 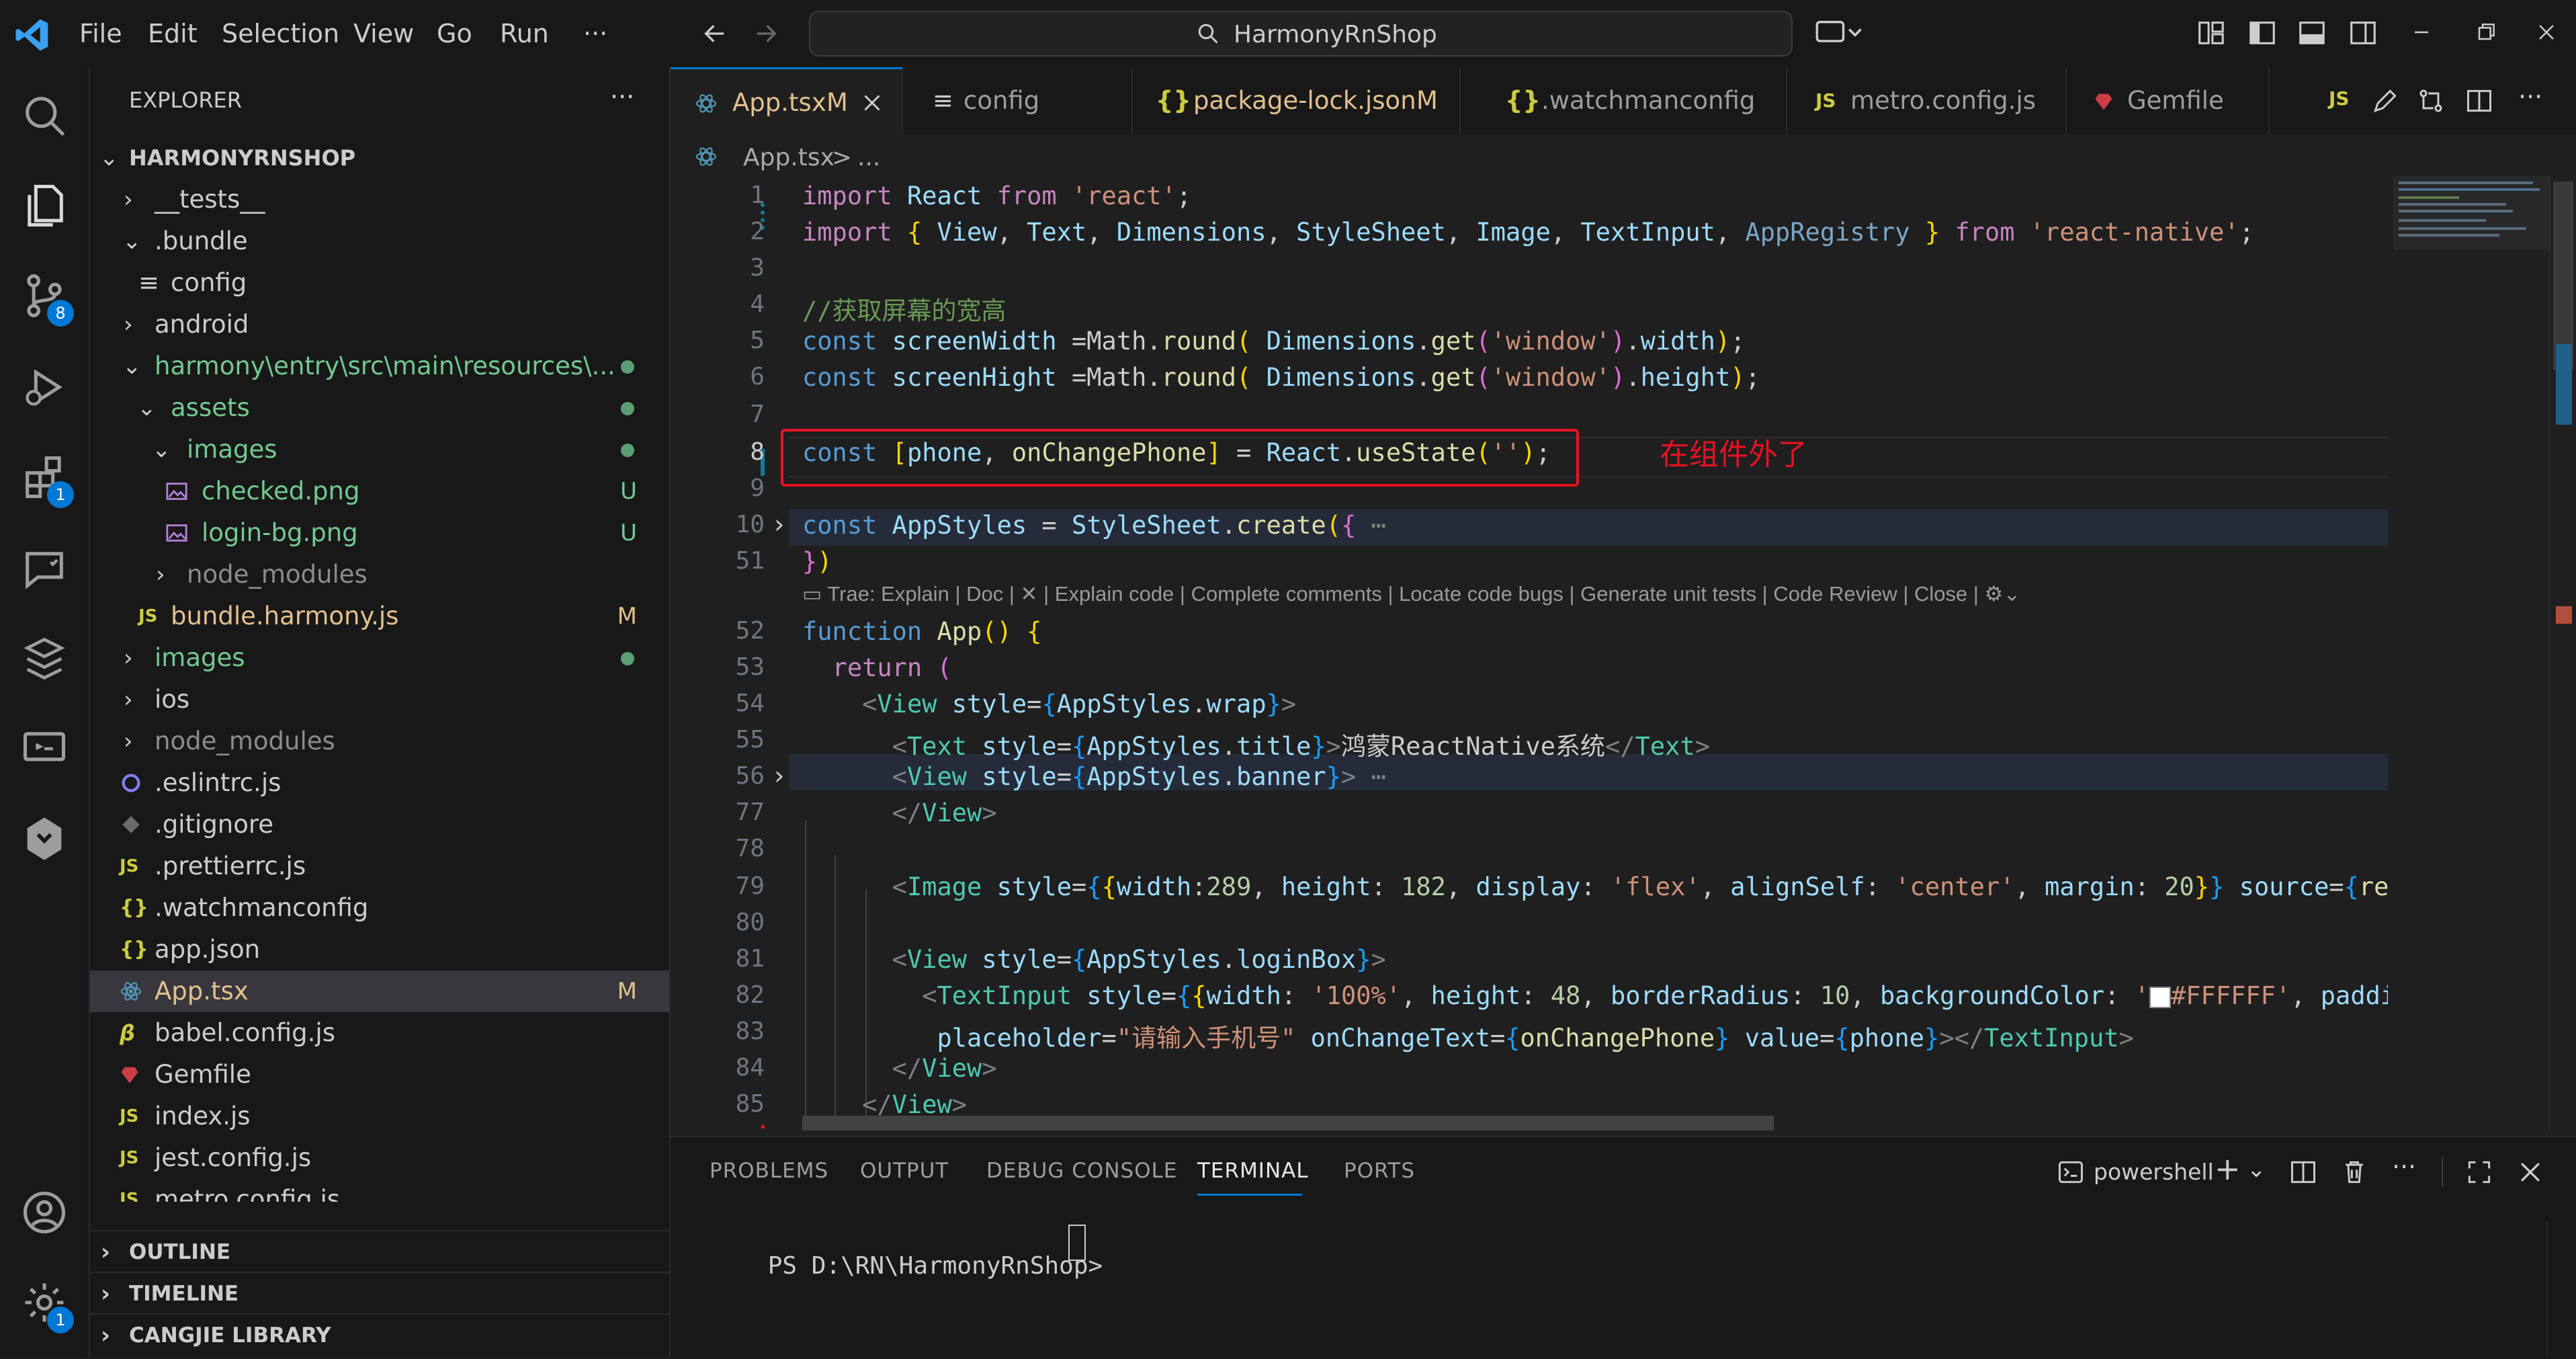 What do you see at coordinates (1288, 1123) in the screenshot?
I see `horizontal-scrollbar` at bounding box center [1288, 1123].